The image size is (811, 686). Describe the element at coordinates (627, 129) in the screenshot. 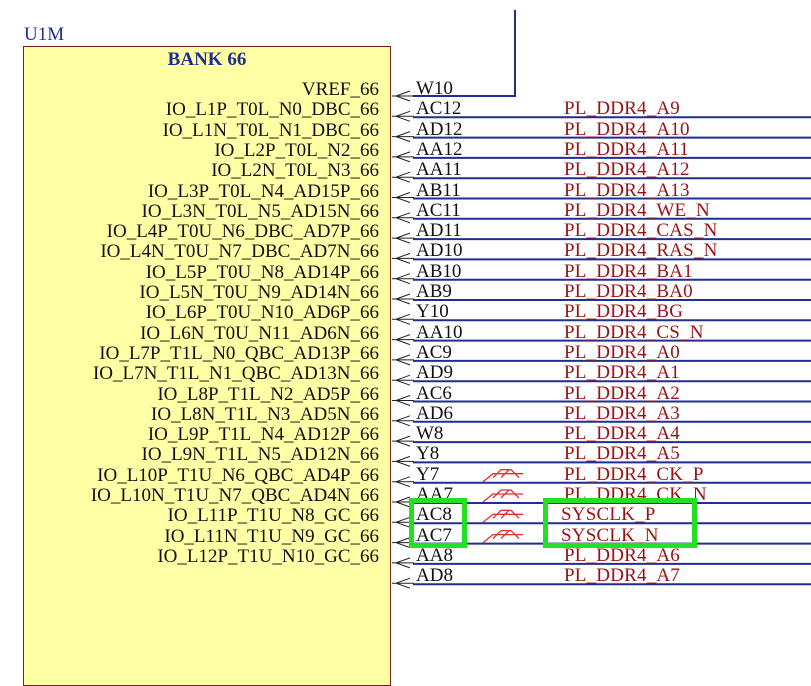

I see `net-label: PL_DDR4_A10` at that location.